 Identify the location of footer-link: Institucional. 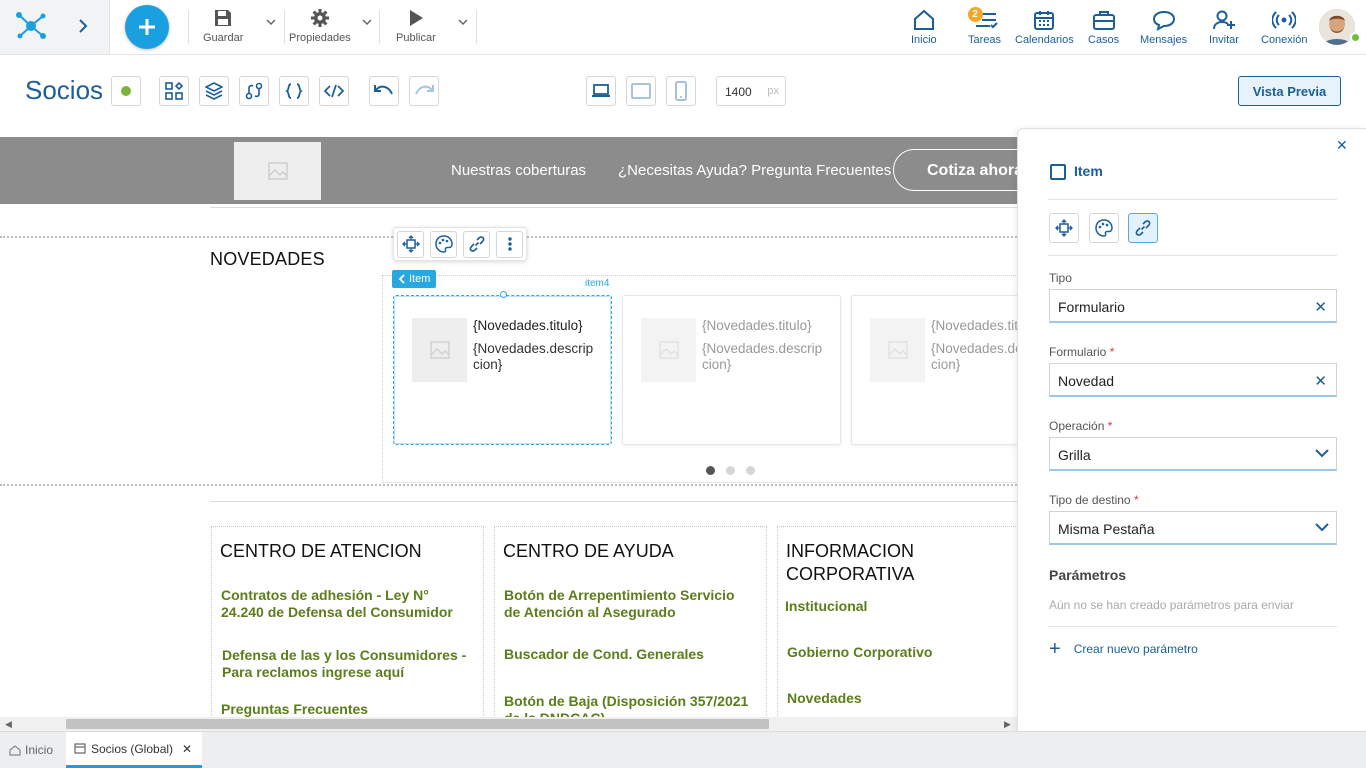
(826, 606).